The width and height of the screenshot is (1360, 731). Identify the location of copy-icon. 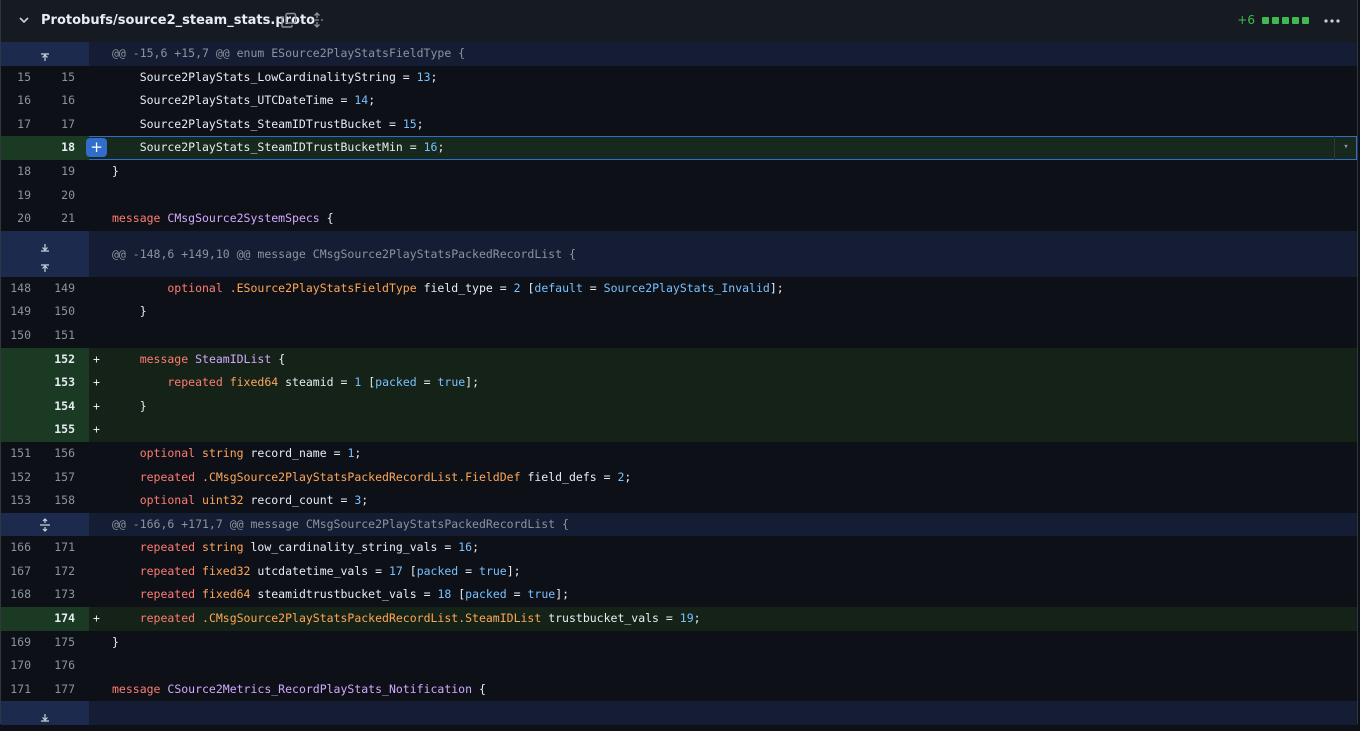
(289, 20).